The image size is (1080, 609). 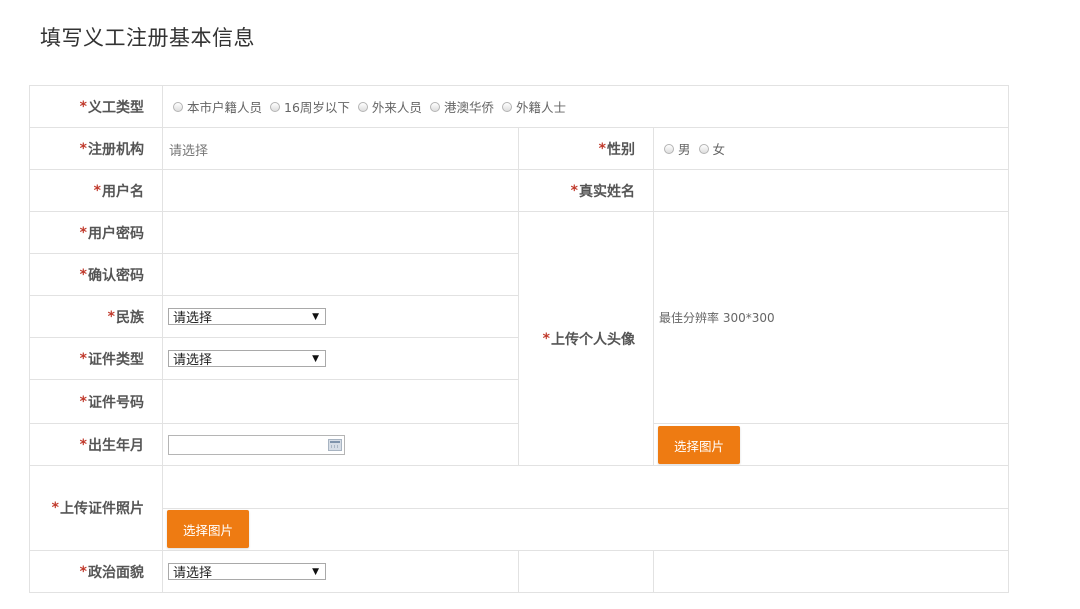 What do you see at coordinates (340, 148) in the screenshot?
I see `institution-select: 请选择` at bounding box center [340, 148].